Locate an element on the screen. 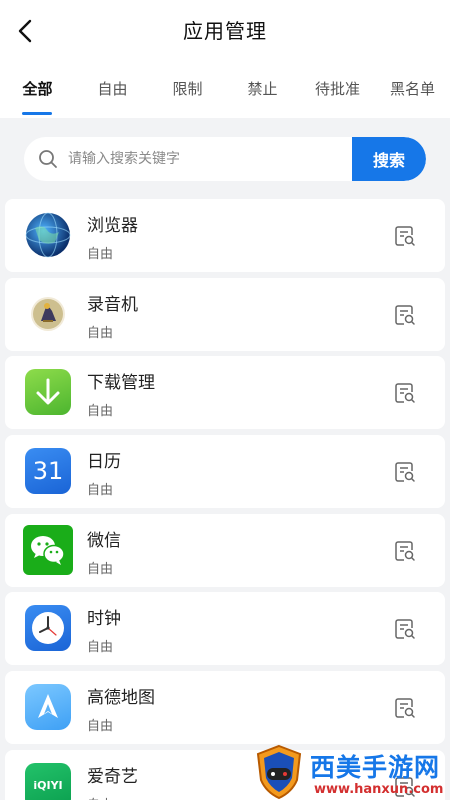 Image resolution: width=450 pixels, height=800 pixels. recorder-icon is located at coordinates (48, 314).